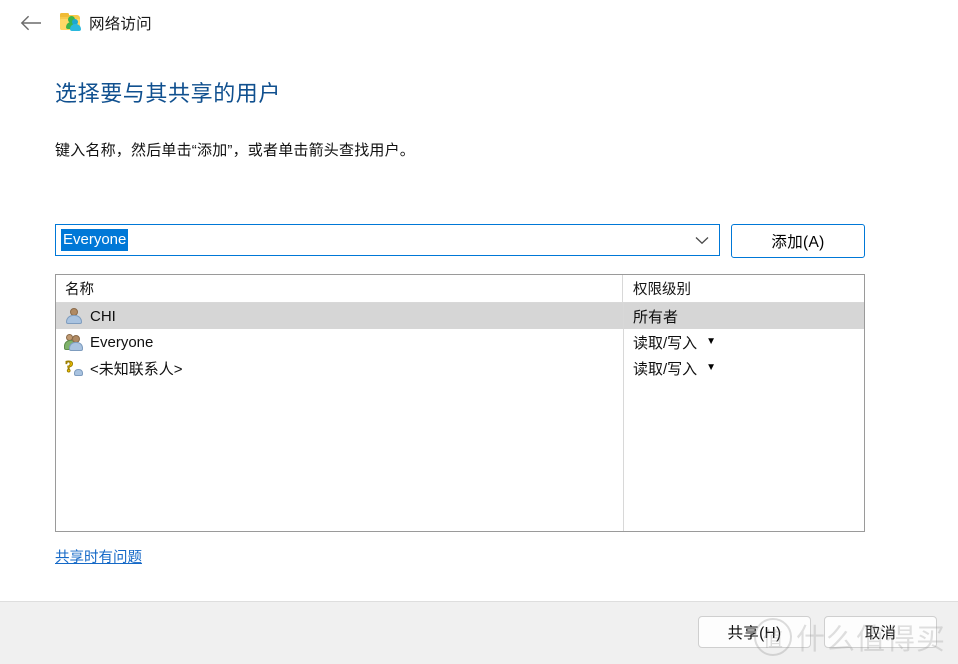 The height and width of the screenshot is (664, 958). Describe the element at coordinates (798, 241) in the screenshot. I see `add-button: 添加(A)` at that location.